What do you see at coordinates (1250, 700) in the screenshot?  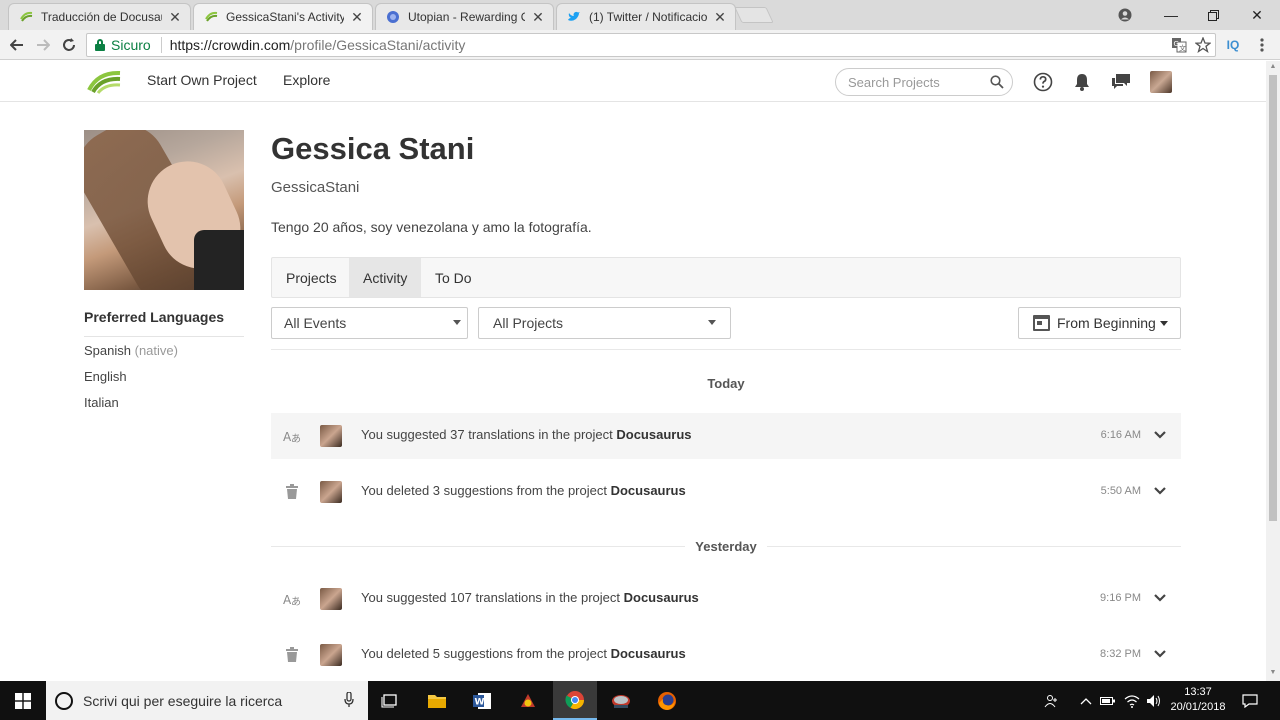 I see `action-center-icon` at bounding box center [1250, 700].